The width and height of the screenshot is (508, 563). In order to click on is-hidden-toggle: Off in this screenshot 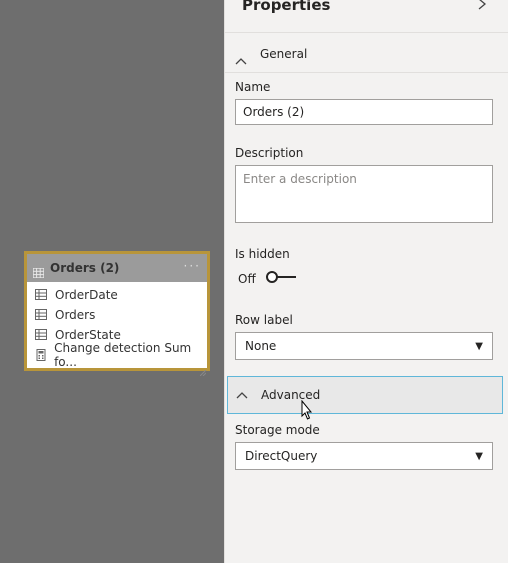, I will do `click(267, 278)`.